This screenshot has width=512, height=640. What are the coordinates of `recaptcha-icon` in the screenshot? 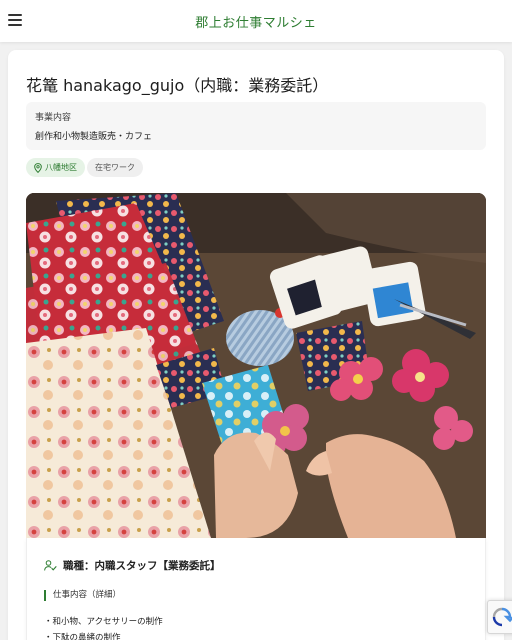 It's located at (502, 617).